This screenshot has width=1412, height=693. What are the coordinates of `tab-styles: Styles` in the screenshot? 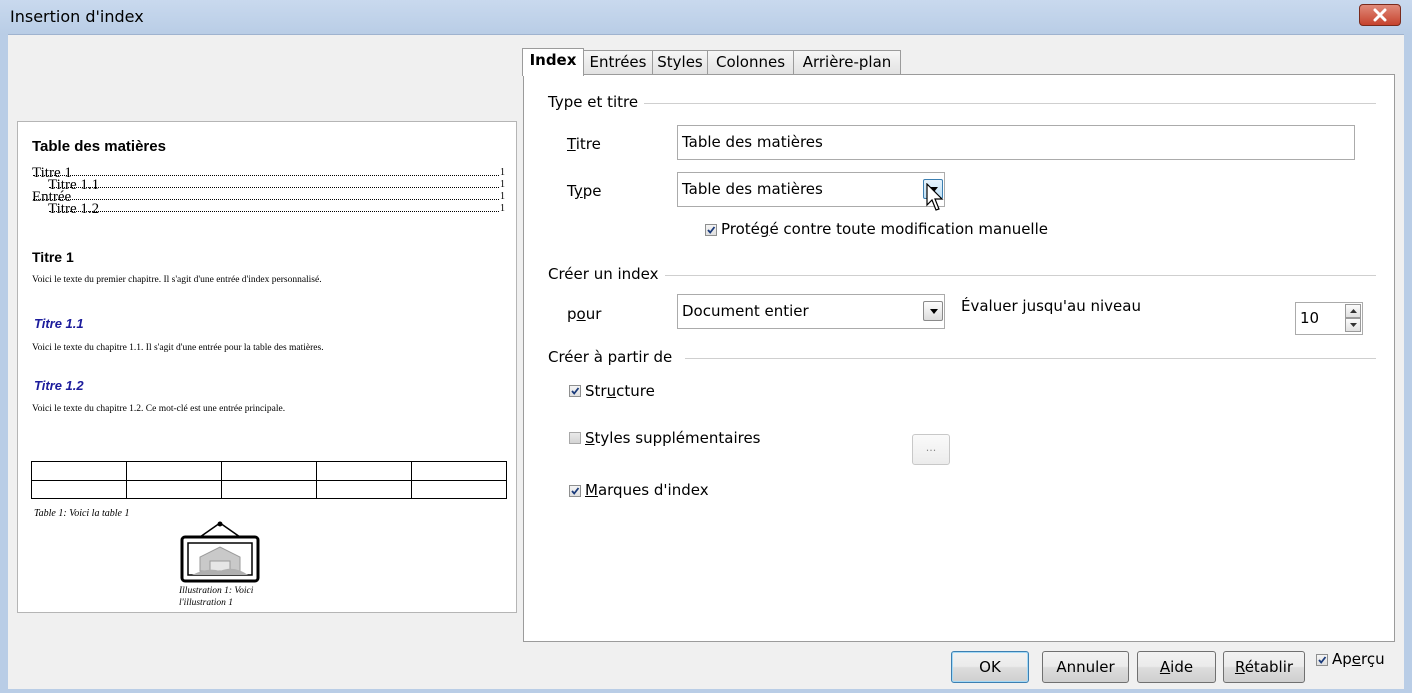 It's located at (680, 62).